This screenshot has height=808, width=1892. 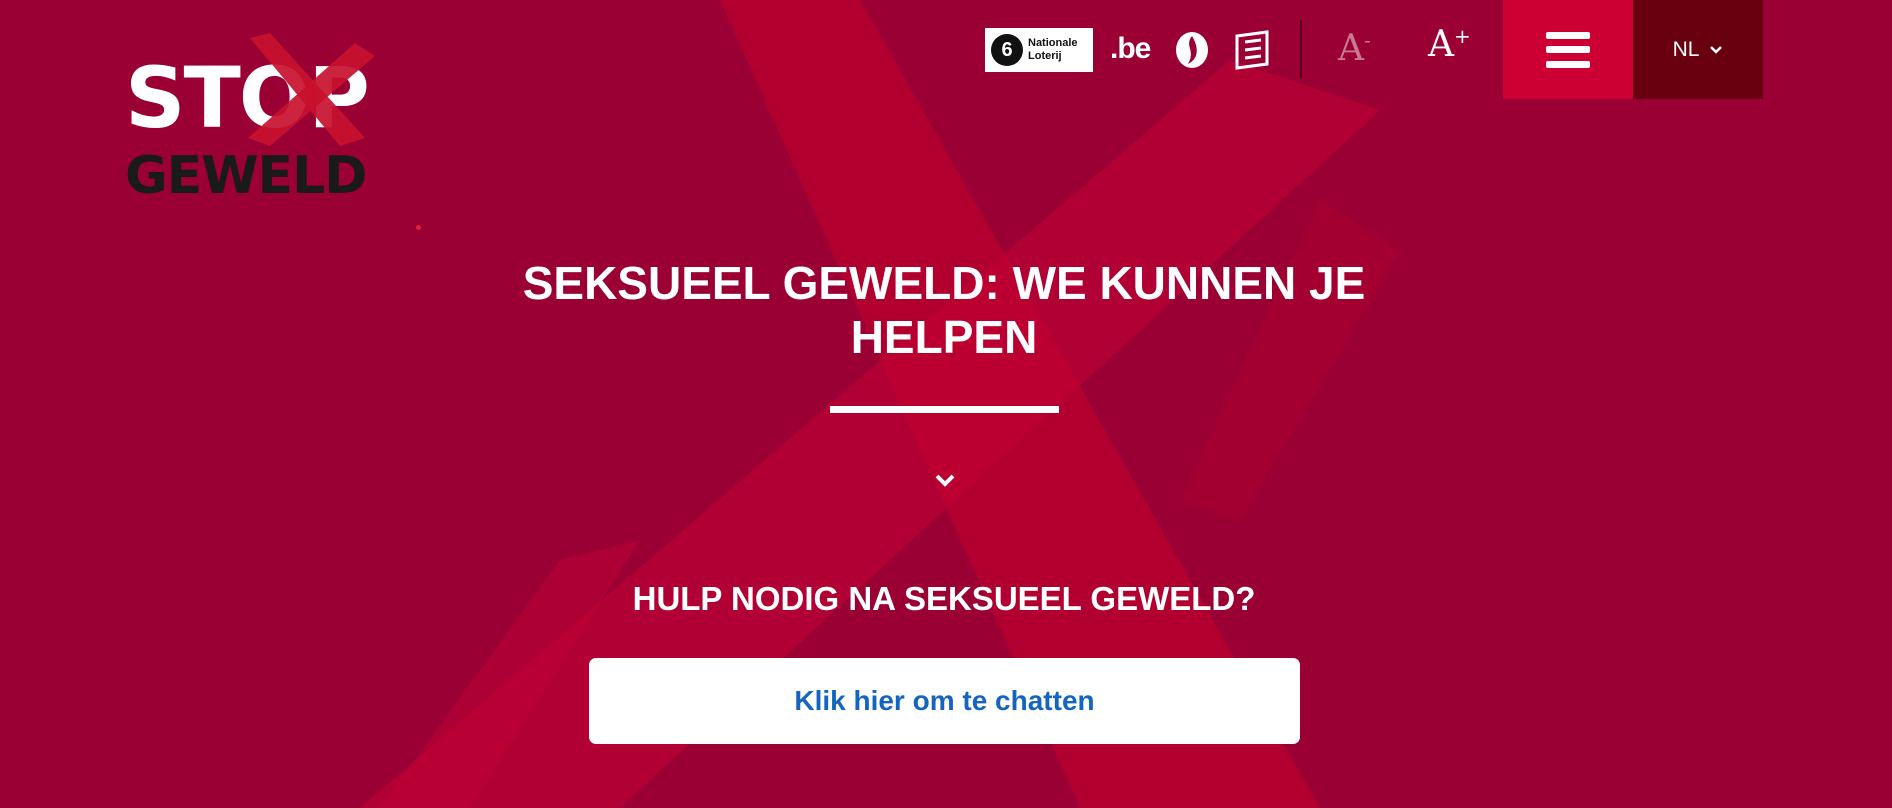 I want to click on font-increase-button: A+, so click(x=1449, y=44).